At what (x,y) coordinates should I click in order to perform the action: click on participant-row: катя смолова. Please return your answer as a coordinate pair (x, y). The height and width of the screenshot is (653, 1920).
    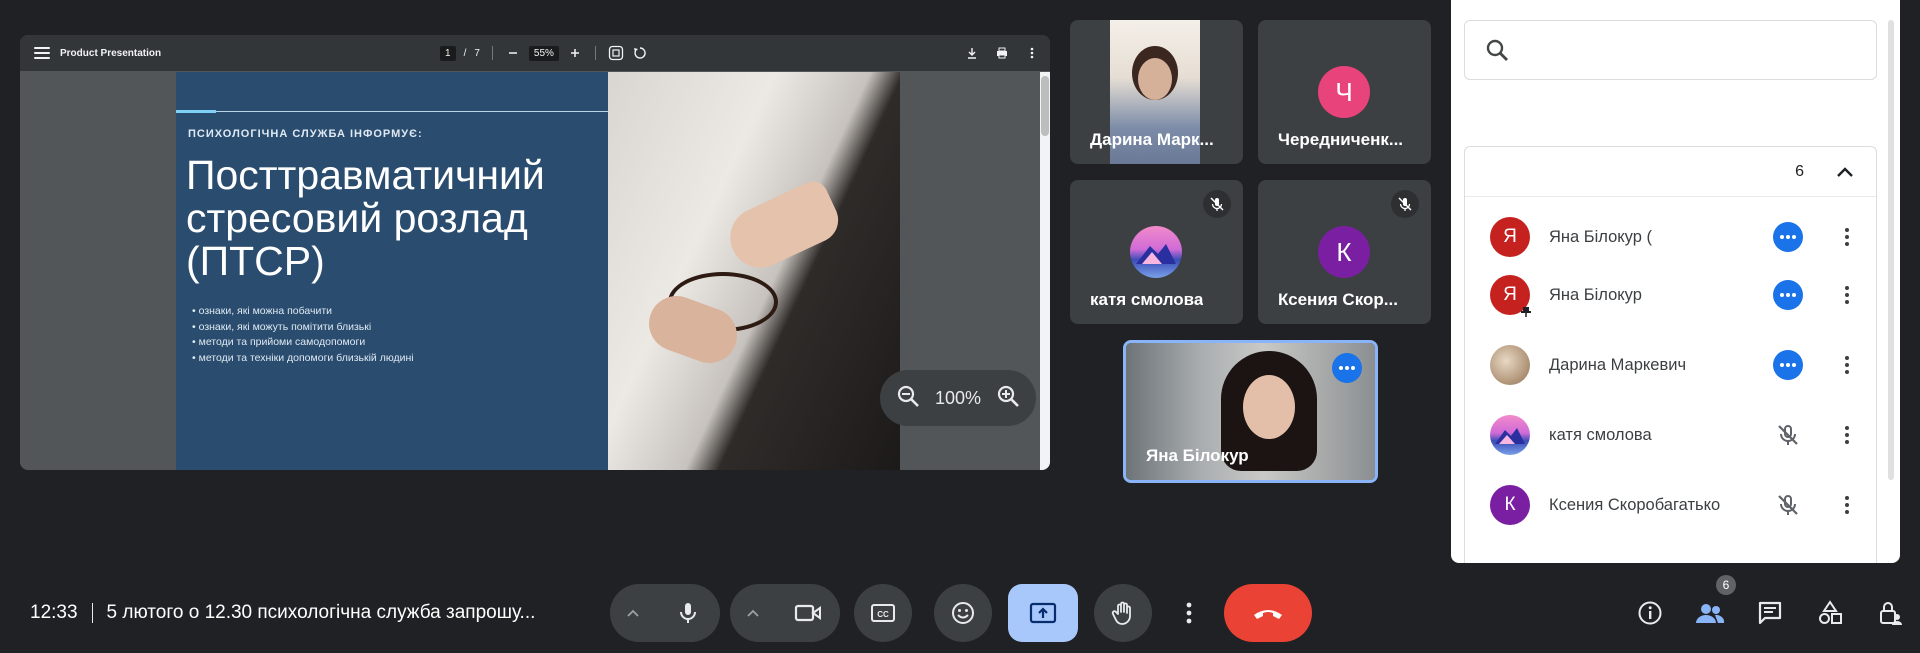
    Looking at the image, I should click on (1671, 435).